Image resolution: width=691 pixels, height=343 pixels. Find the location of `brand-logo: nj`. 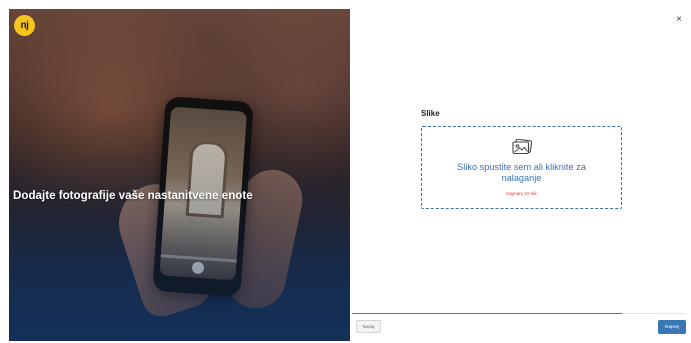

brand-logo: nj is located at coordinates (24, 25).